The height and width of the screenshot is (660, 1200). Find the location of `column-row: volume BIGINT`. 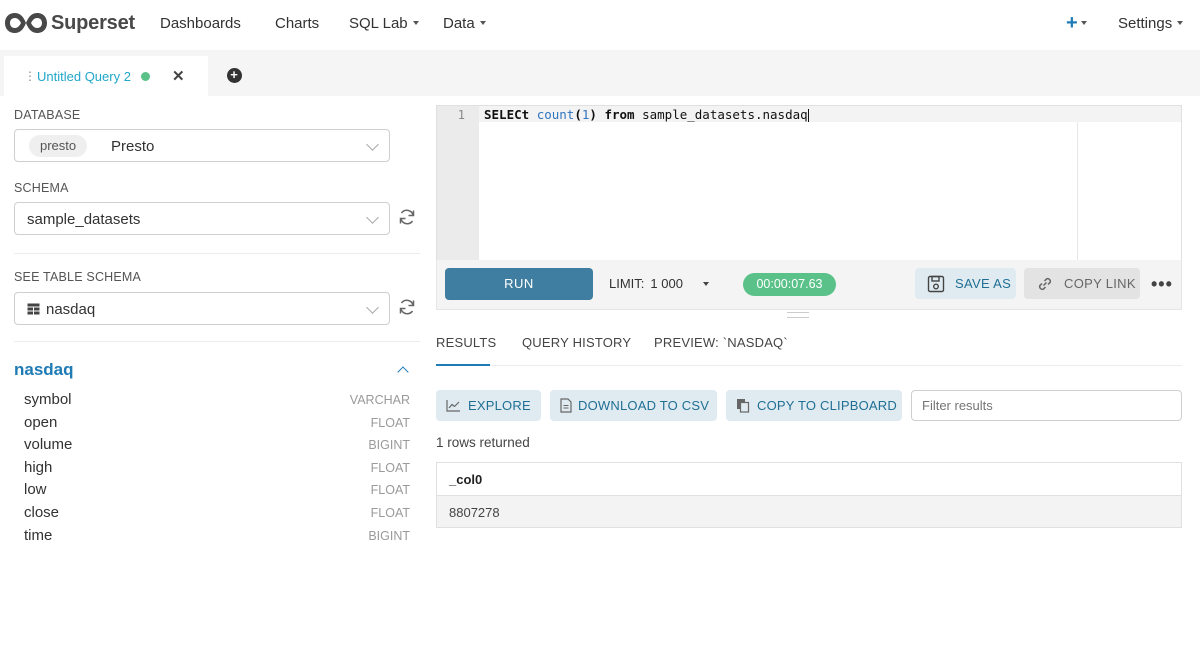

column-row: volume BIGINT is located at coordinates (217, 447).